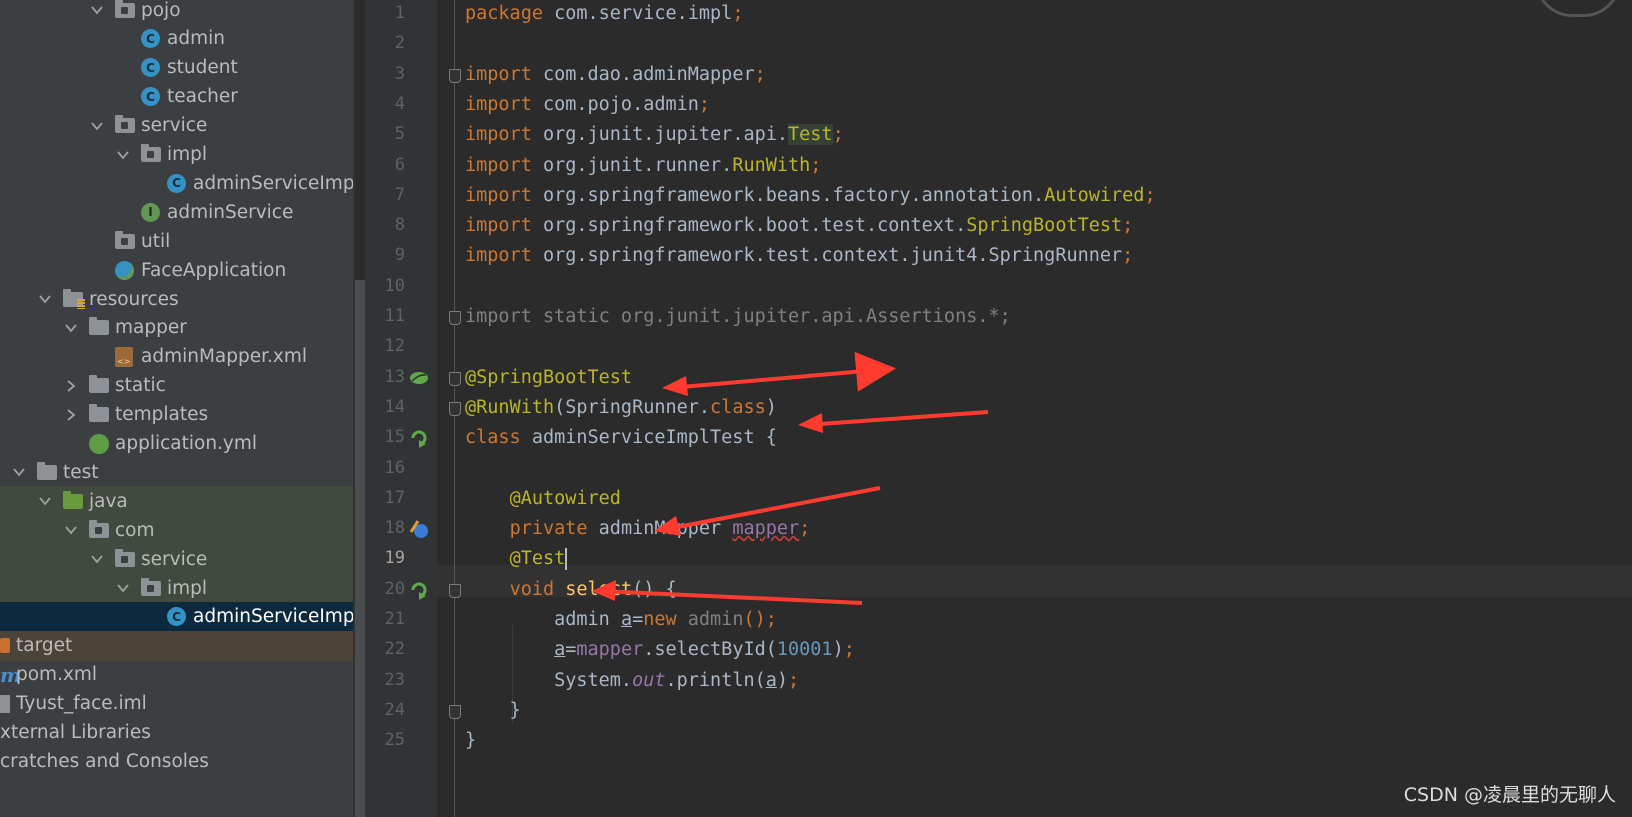  Describe the element at coordinates (385, 255) in the screenshot. I see `line-number: 9` at that location.